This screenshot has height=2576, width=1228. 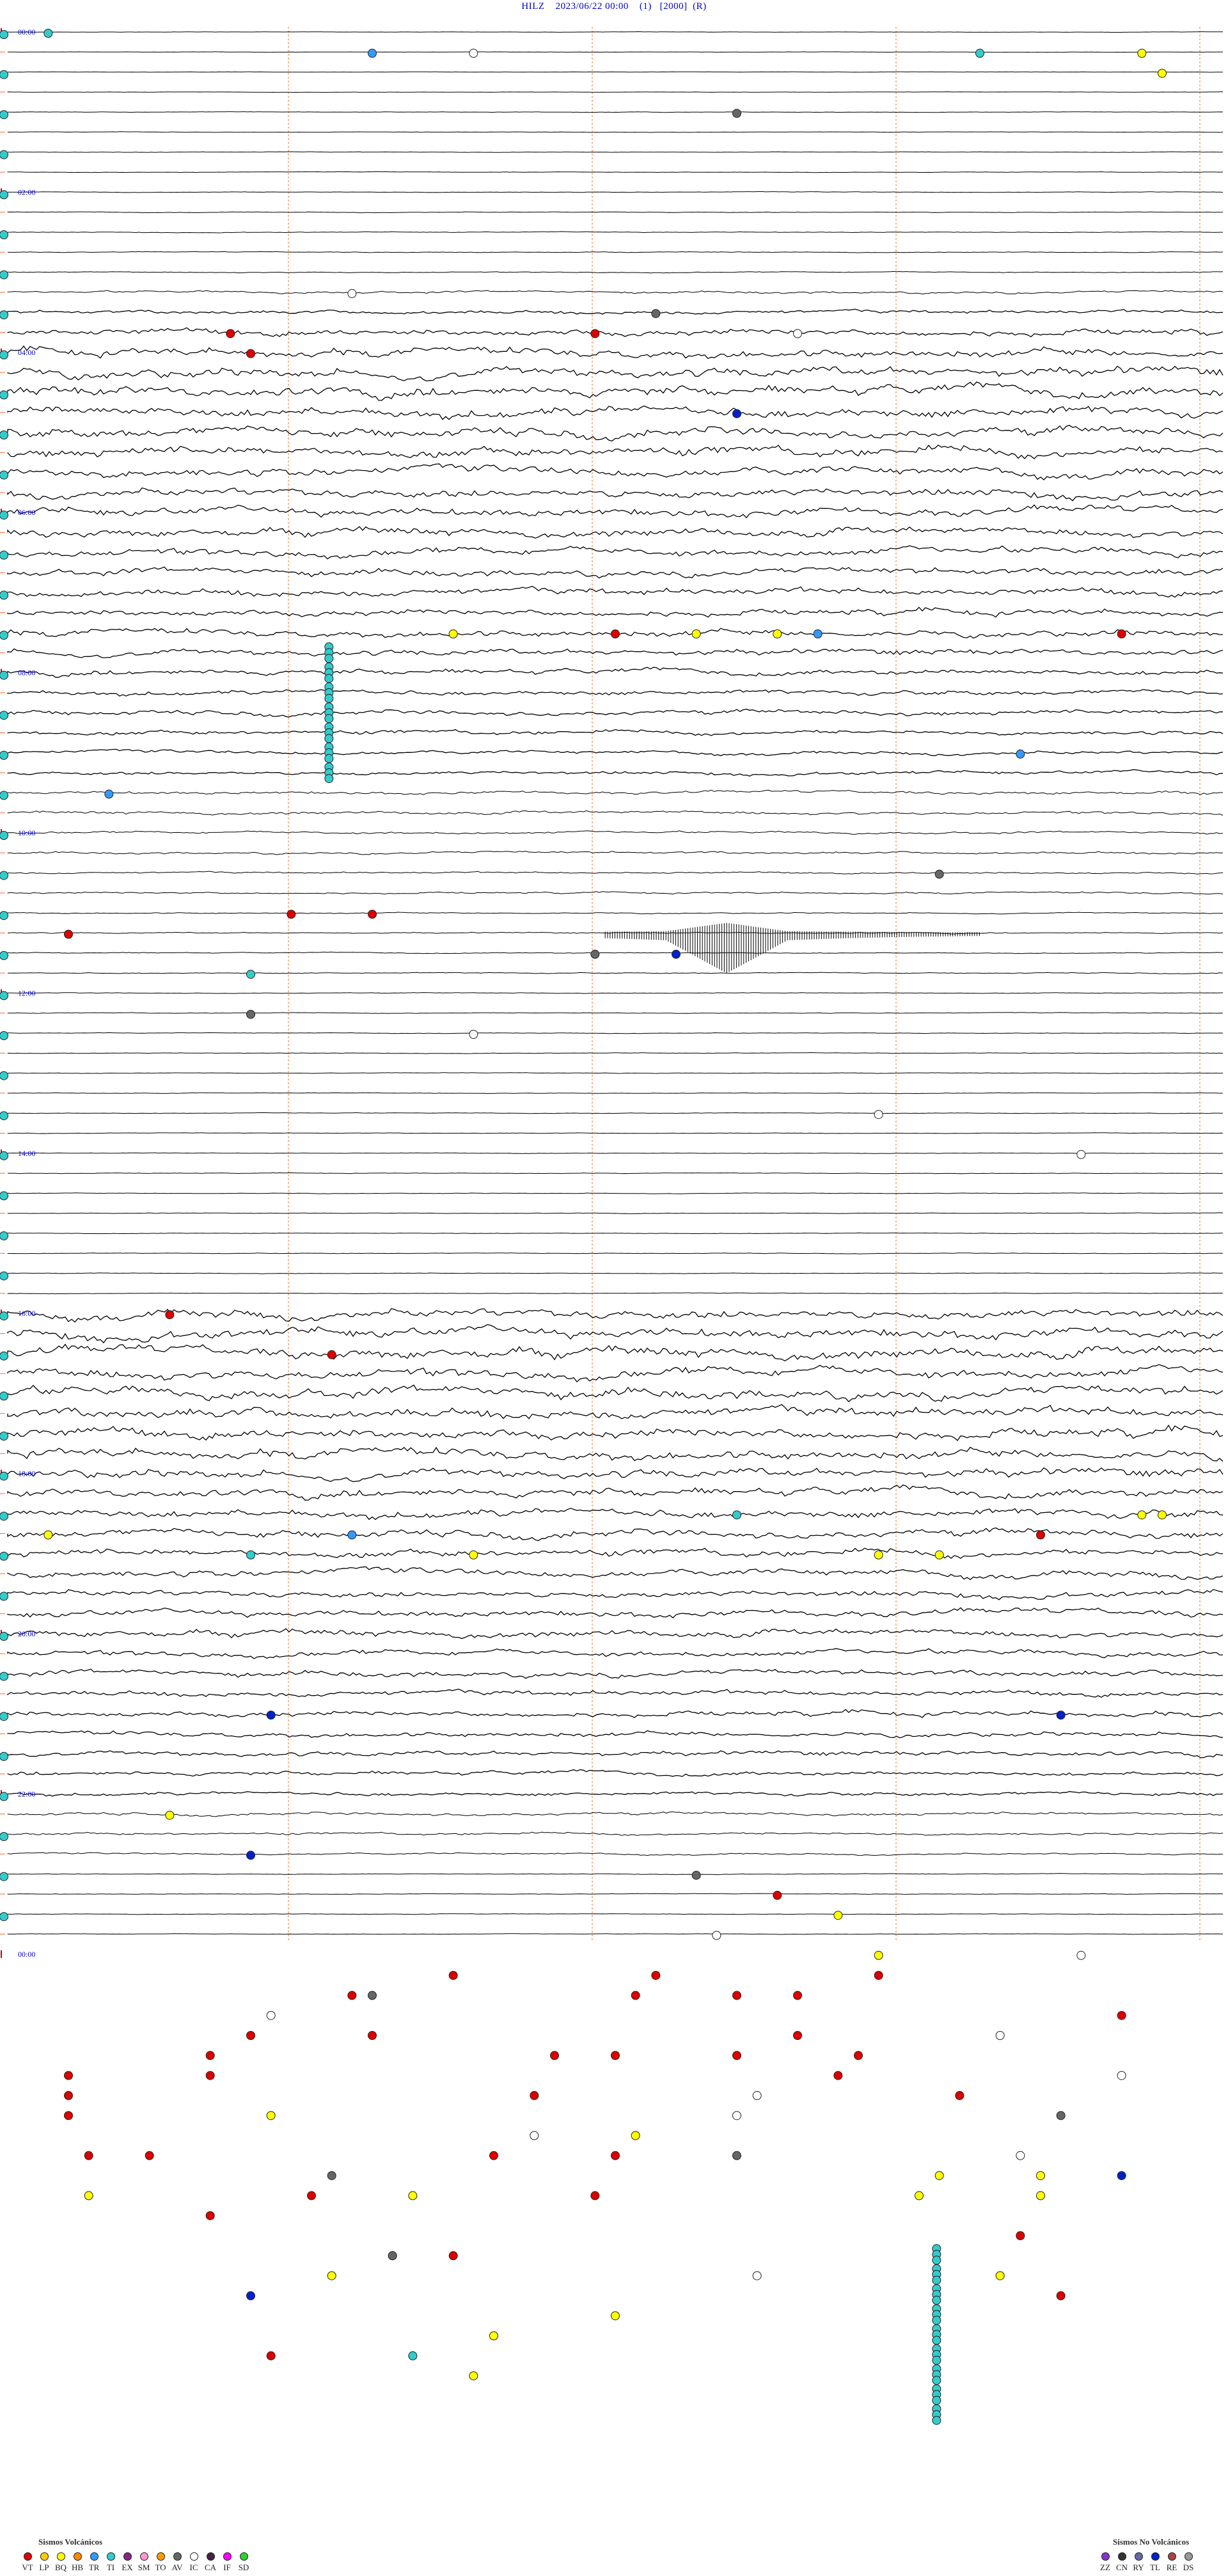 I want to click on legend-item: SM, so click(x=144, y=2562).